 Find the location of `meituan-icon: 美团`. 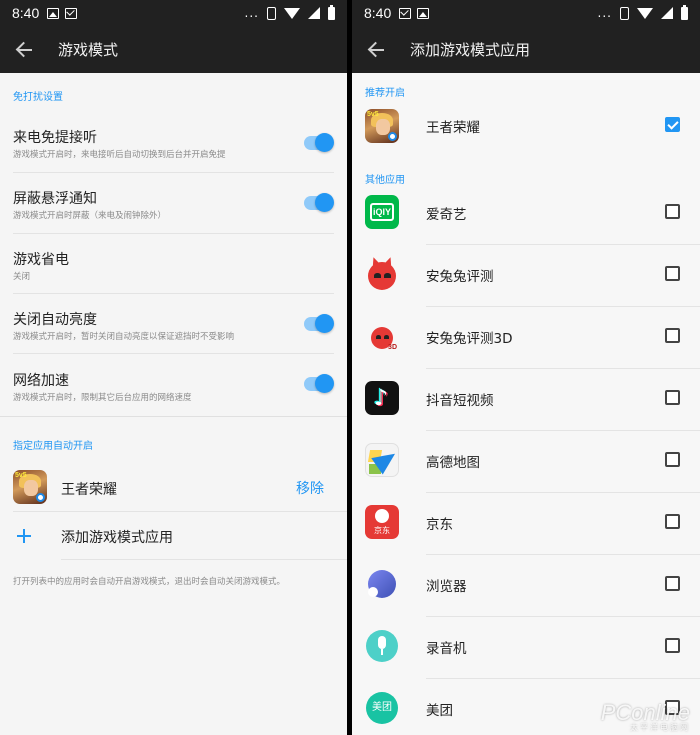

meituan-icon: 美团 is located at coordinates (382, 708).